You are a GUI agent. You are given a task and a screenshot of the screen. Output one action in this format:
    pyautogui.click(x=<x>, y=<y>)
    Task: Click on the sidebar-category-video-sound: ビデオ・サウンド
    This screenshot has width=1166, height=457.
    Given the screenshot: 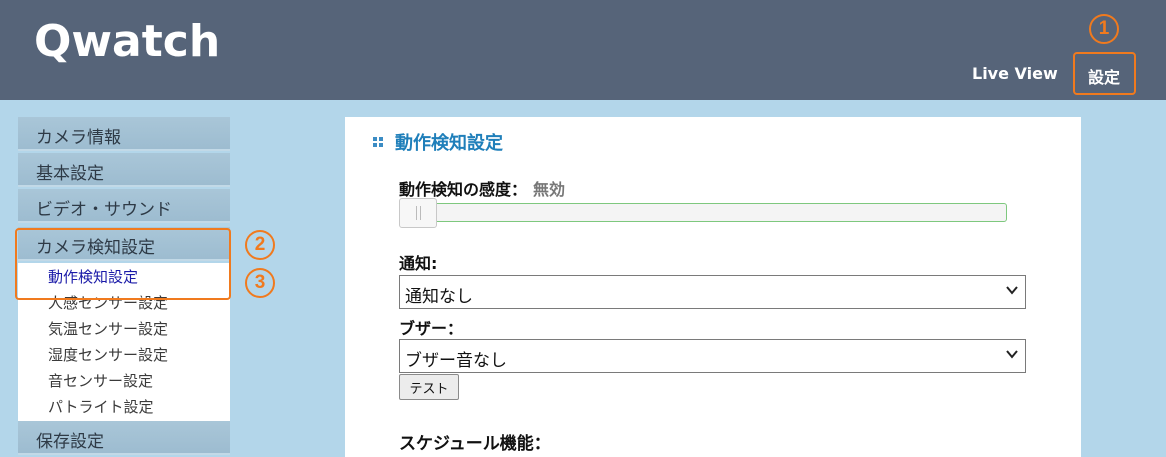 What is the action you would take?
    pyautogui.click(x=124, y=206)
    